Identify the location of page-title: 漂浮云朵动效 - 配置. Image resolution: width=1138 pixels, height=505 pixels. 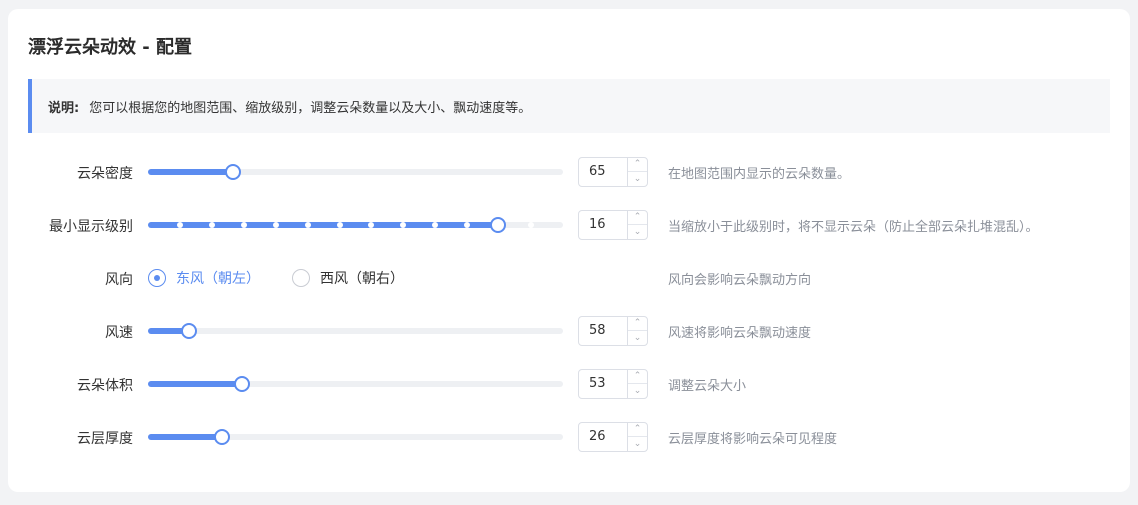
(110, 47).